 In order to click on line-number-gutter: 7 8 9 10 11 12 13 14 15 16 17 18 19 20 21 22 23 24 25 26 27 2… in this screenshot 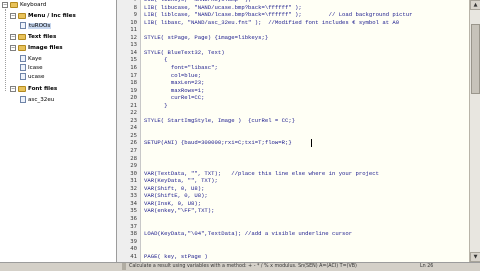, I will do `click(129, 131)`.